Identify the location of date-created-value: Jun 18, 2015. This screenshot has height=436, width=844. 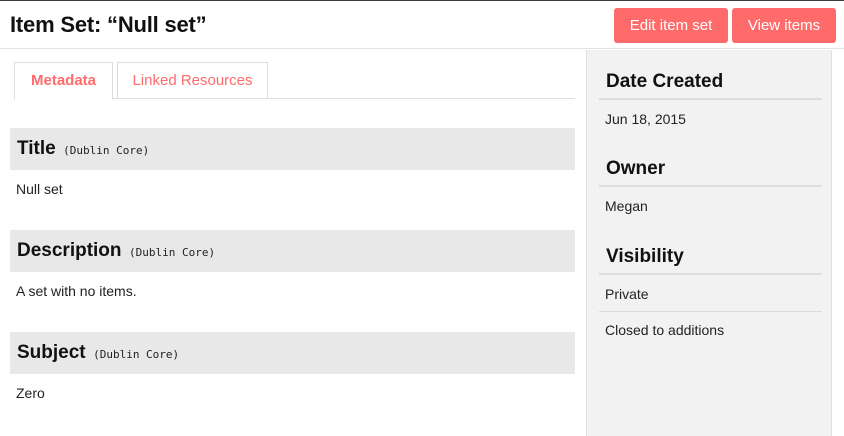
(645, 119).